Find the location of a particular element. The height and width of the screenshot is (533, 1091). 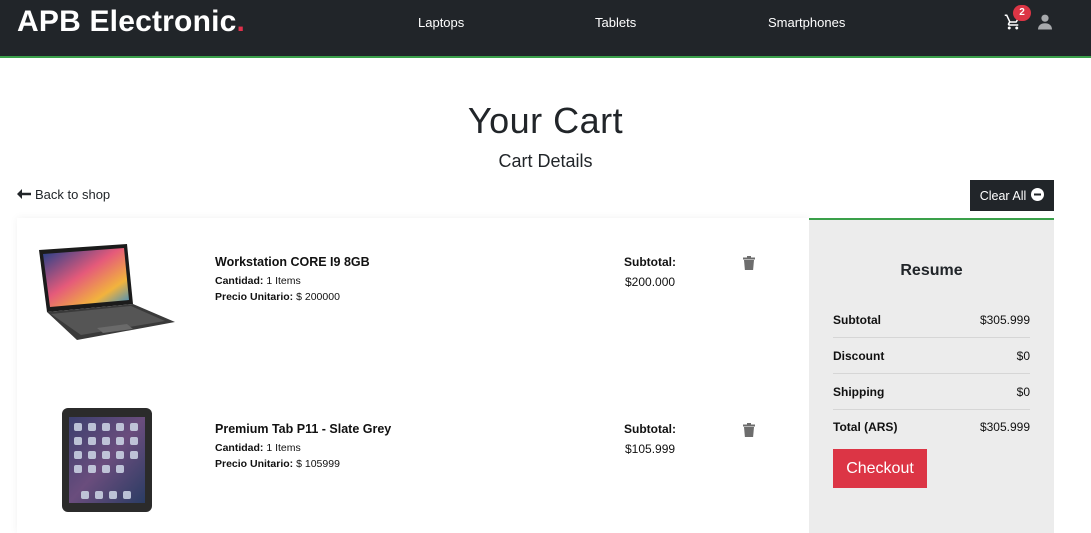

page-title: Your Cart is located at coordinates (545, 120).